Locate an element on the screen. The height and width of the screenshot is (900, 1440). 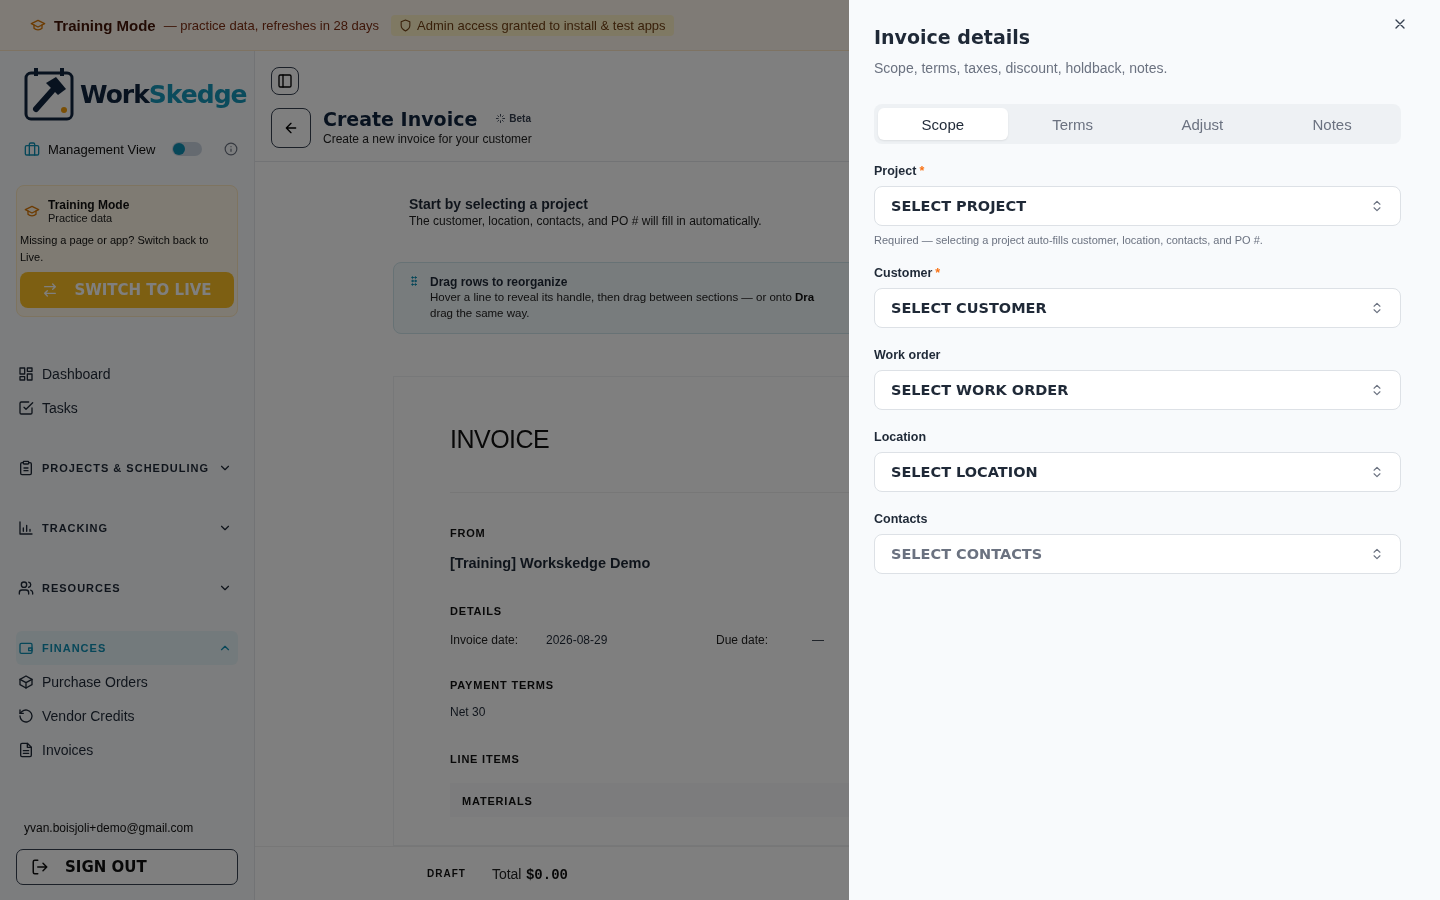
select-field: SELECT CUSTOMER is located at coordinates (1137, 308).